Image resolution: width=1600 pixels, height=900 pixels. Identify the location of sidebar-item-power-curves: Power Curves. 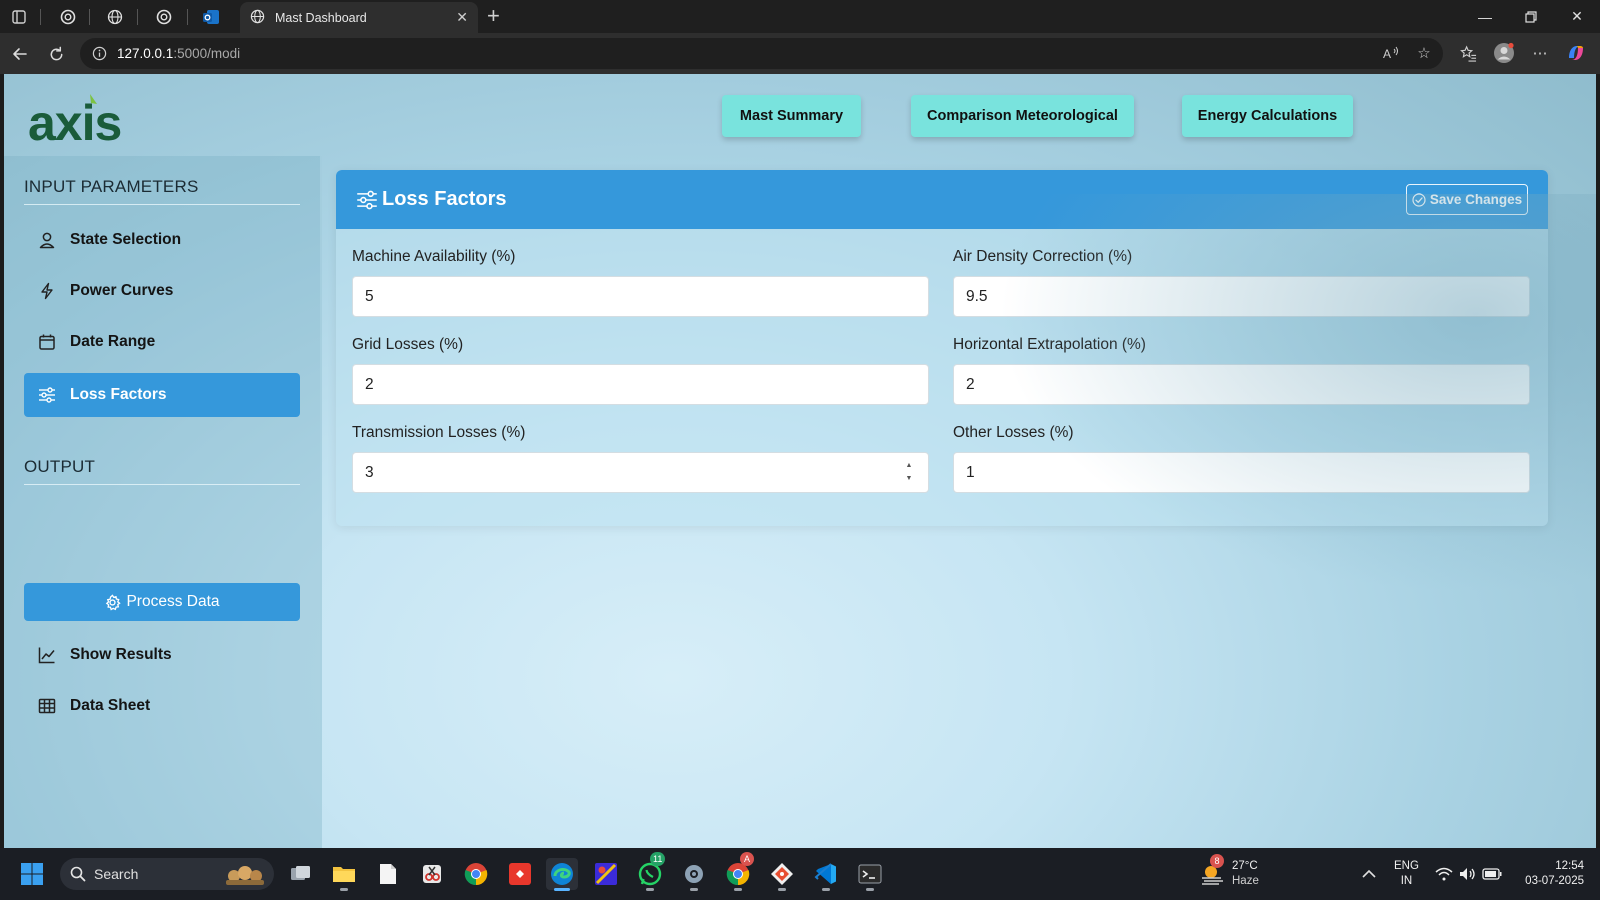
(162, 291).